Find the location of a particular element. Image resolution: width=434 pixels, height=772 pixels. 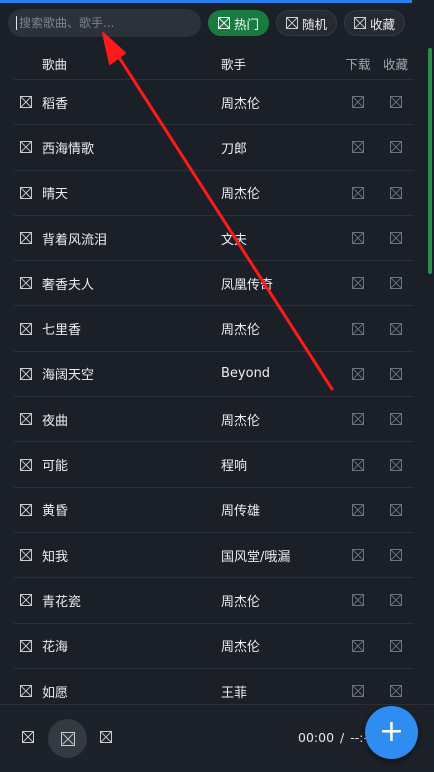

table-row: 青花瓷 周杰伦 is located at coordinates (214, 601).